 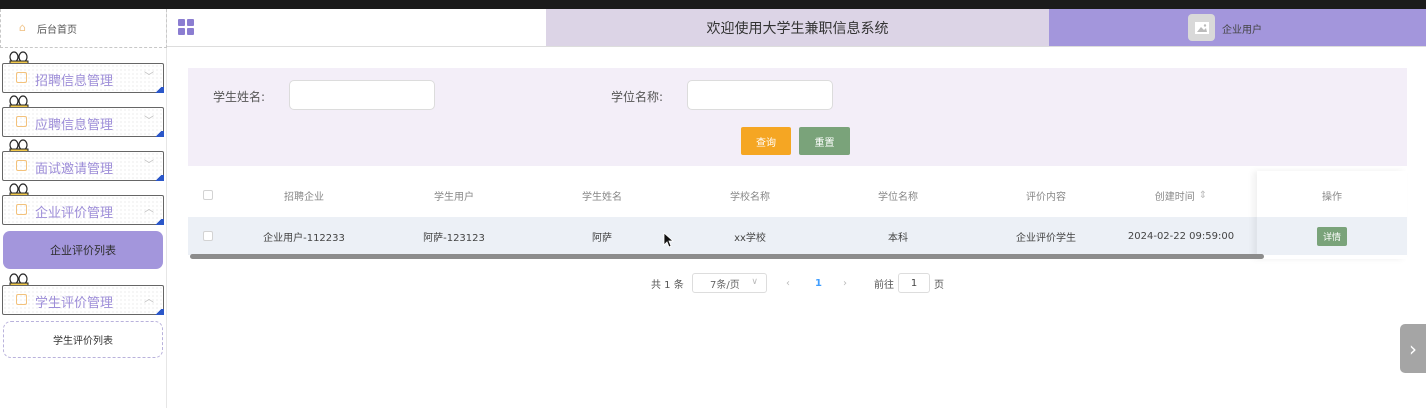 What do you see at coordinates (74, 213) in the screenshot?
I see `sidebar-menu-label: 企业评价管理` at bounding box center [74, 213].